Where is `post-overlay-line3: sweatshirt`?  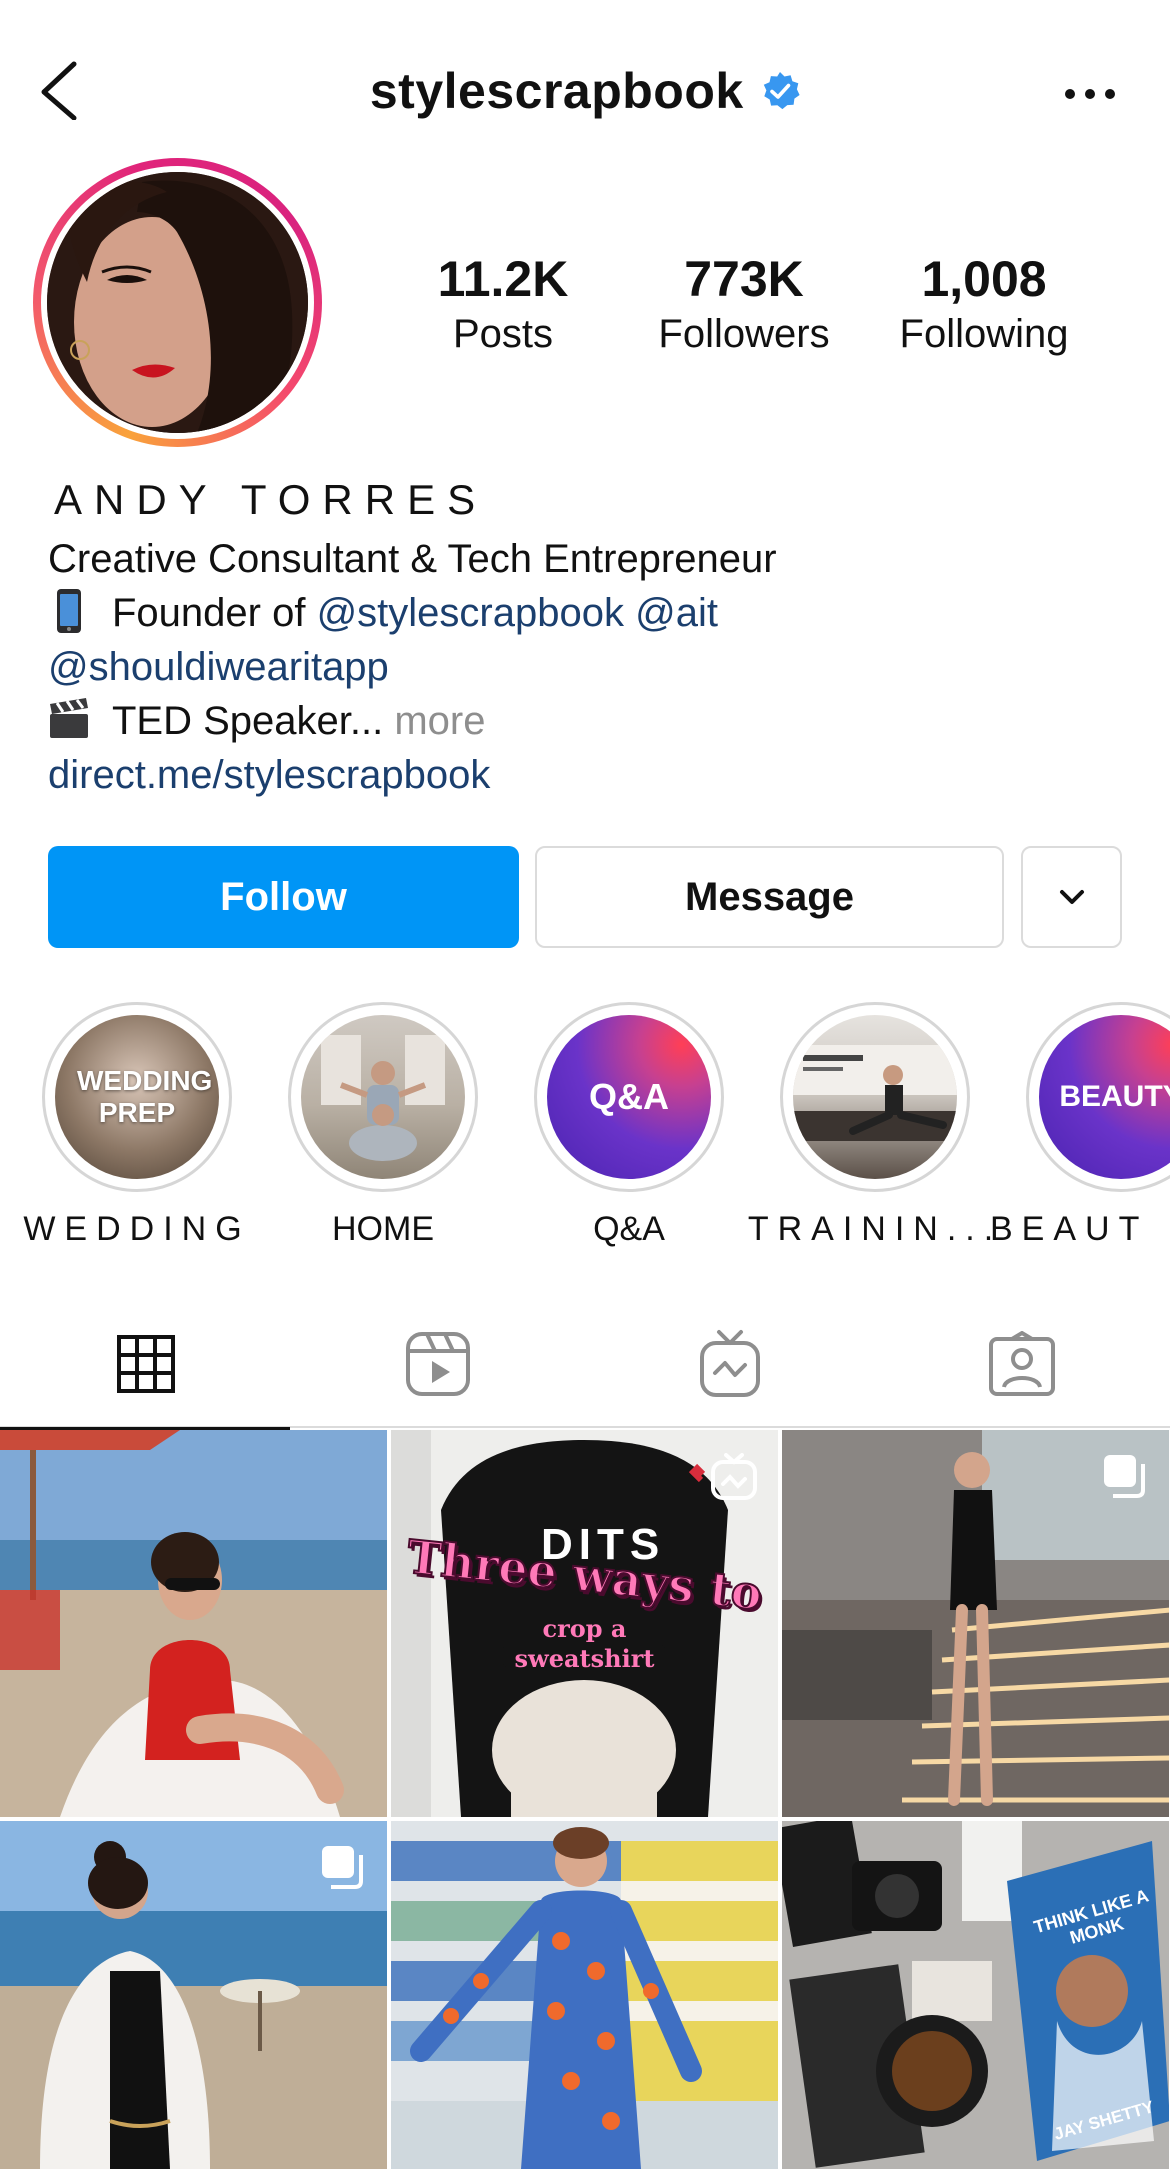 post-overlay-line3: sweatshirt is located at coordinates (584, 1658).